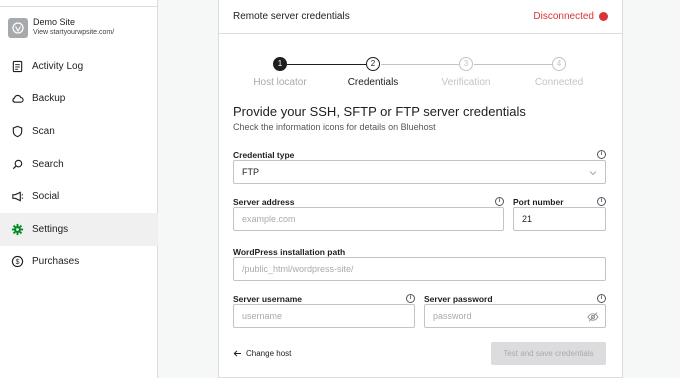 The image size is (680, 378). Describe the element at coordinates (17, 131) in the screenshot. I see `shield-icon` at that location.